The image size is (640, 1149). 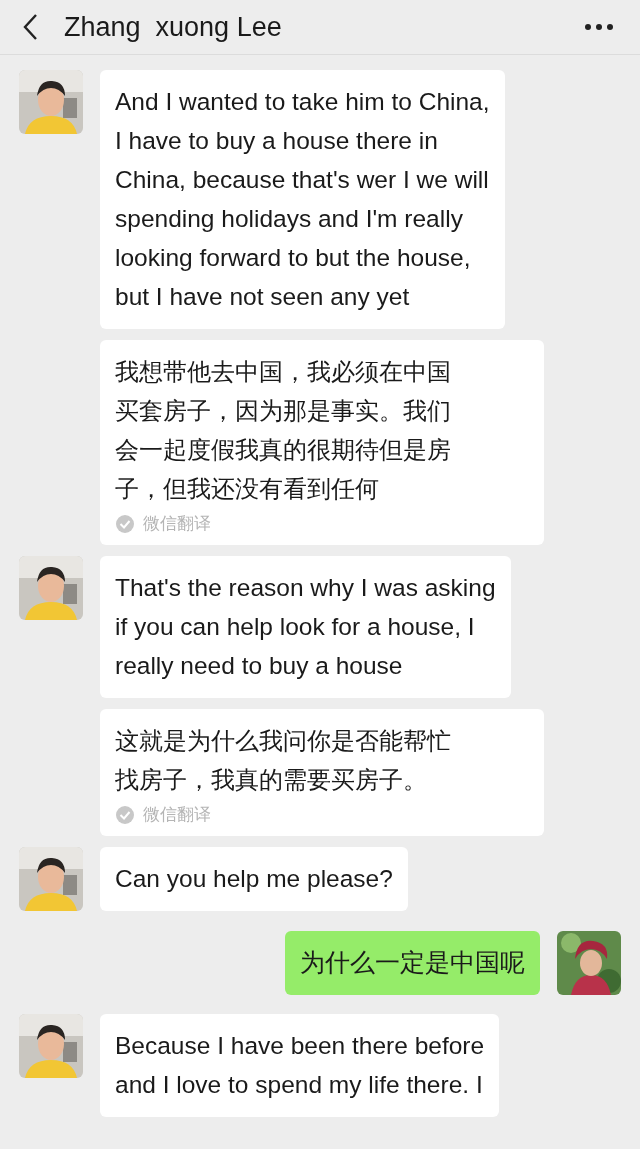 I want to click on message-text: 为什么一定是中国呢, so click(x=412, y=963).